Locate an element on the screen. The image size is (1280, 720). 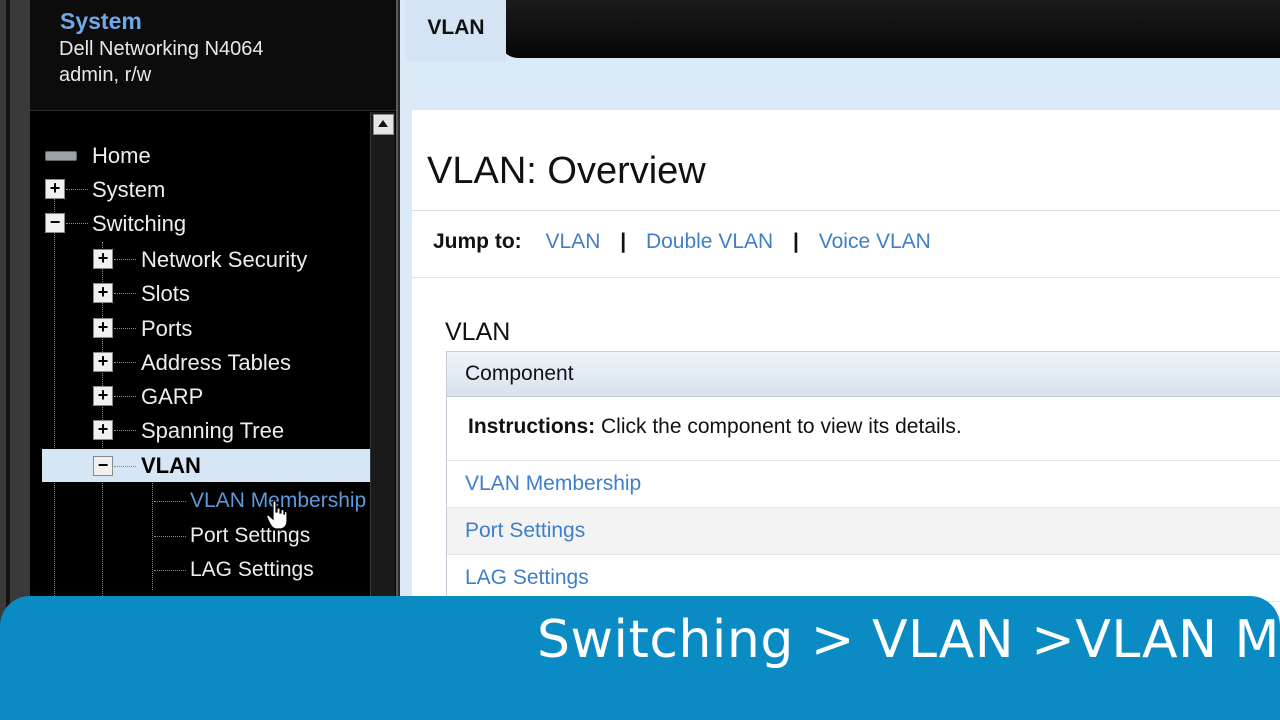
nav-item-system: System is located at coordinates (128, 190).